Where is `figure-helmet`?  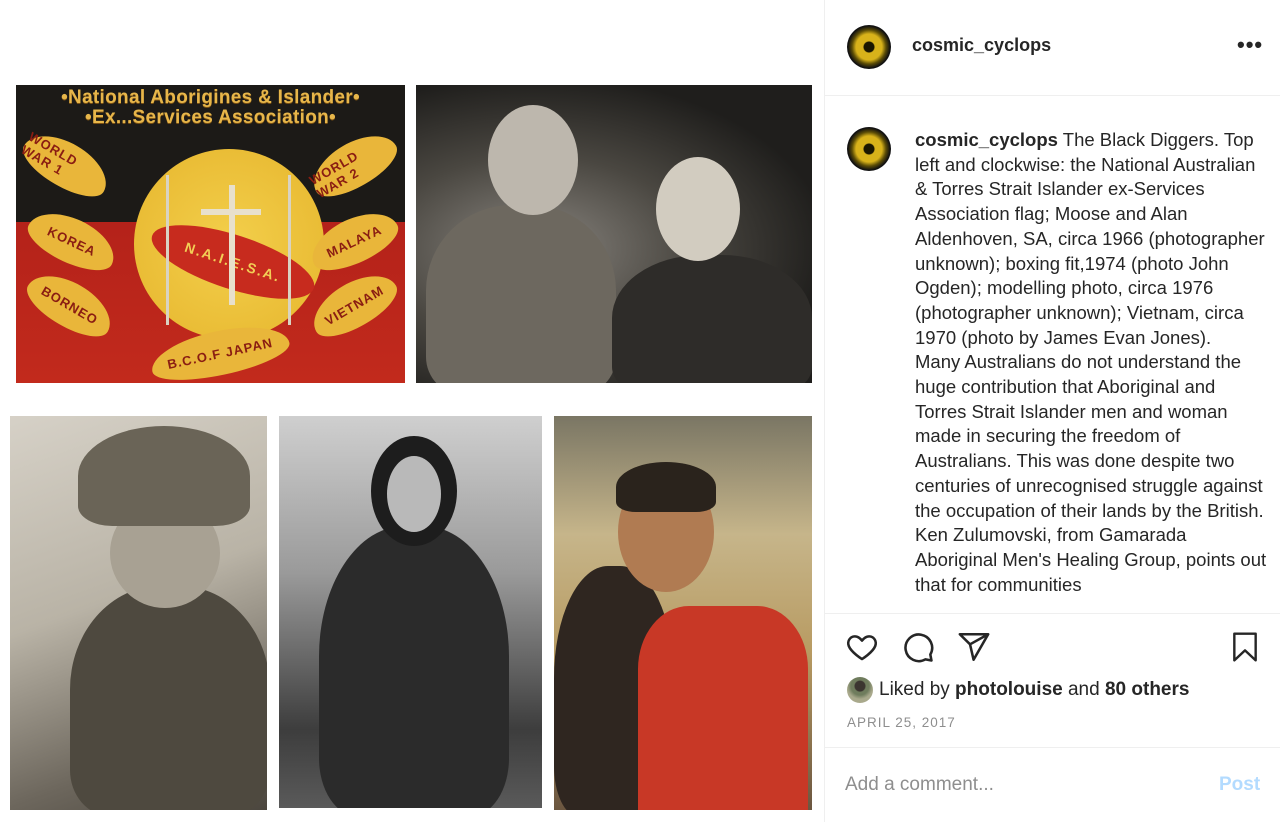 figure-helmet is located at coordinates (164, 476).